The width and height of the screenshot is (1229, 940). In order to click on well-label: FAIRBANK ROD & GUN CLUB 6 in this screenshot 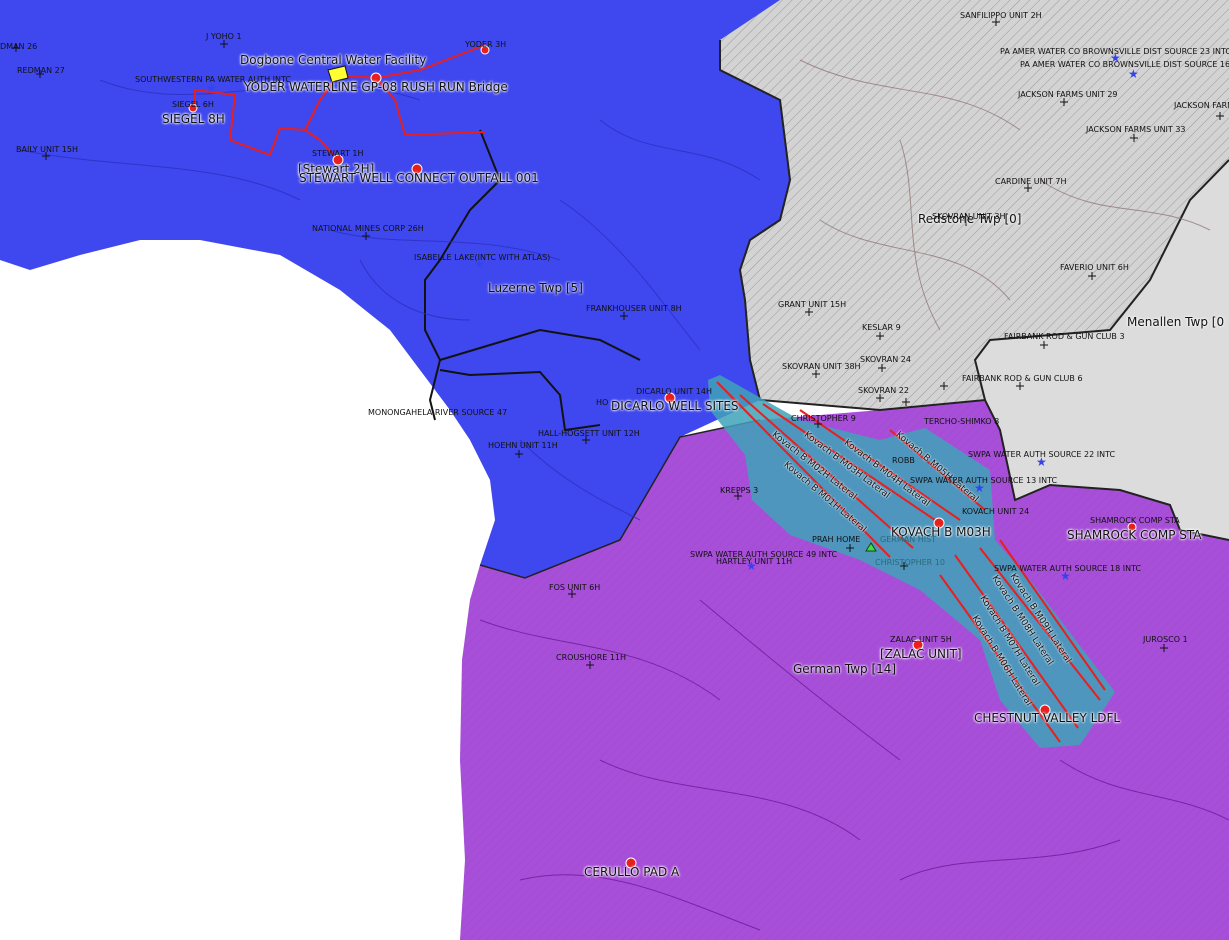, I will do `click(1022, 378)`.